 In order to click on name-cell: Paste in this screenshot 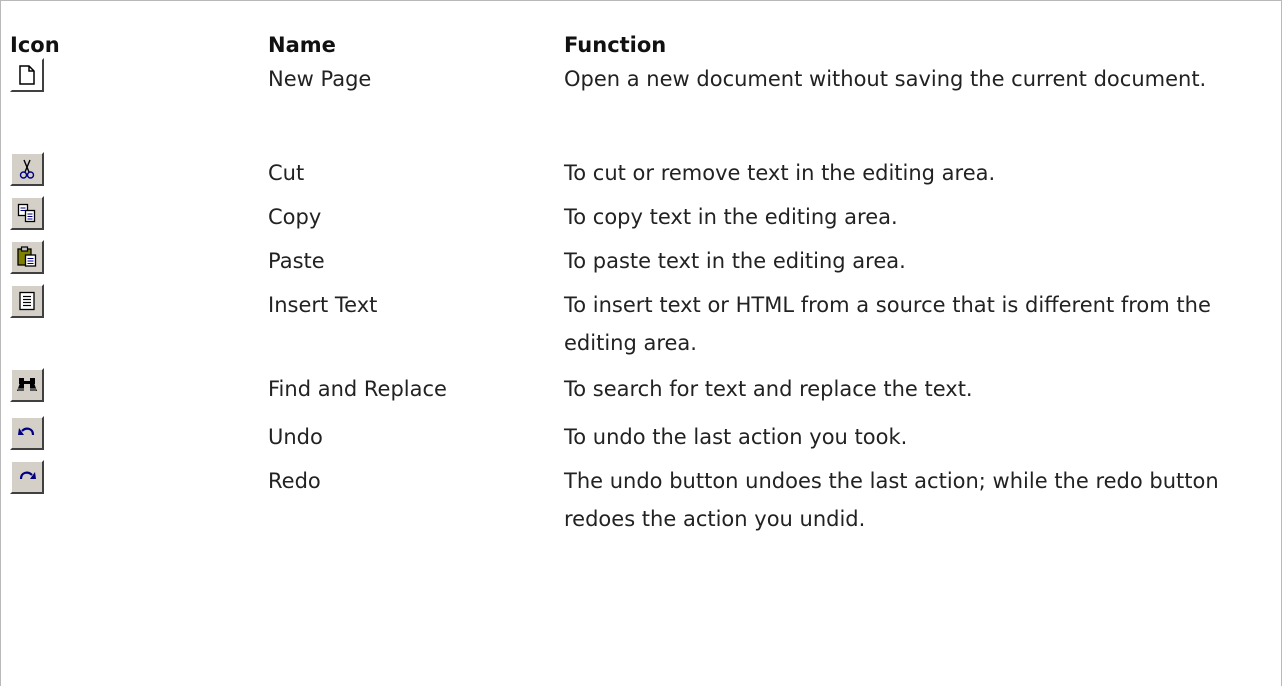, I will do `click(296, 261)`.